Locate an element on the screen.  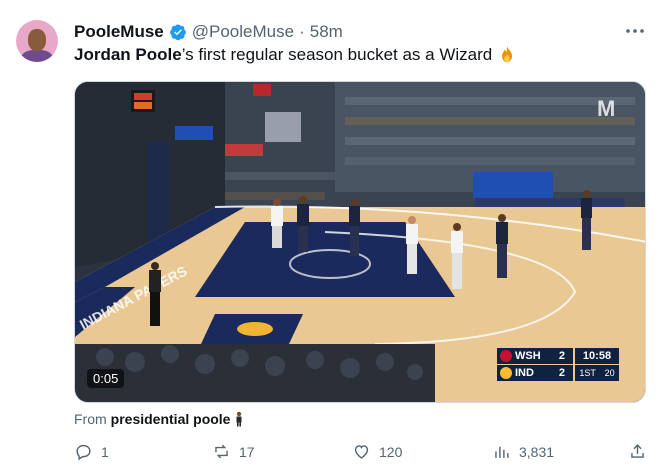
heart-icon is located at coordinates (361, 452).